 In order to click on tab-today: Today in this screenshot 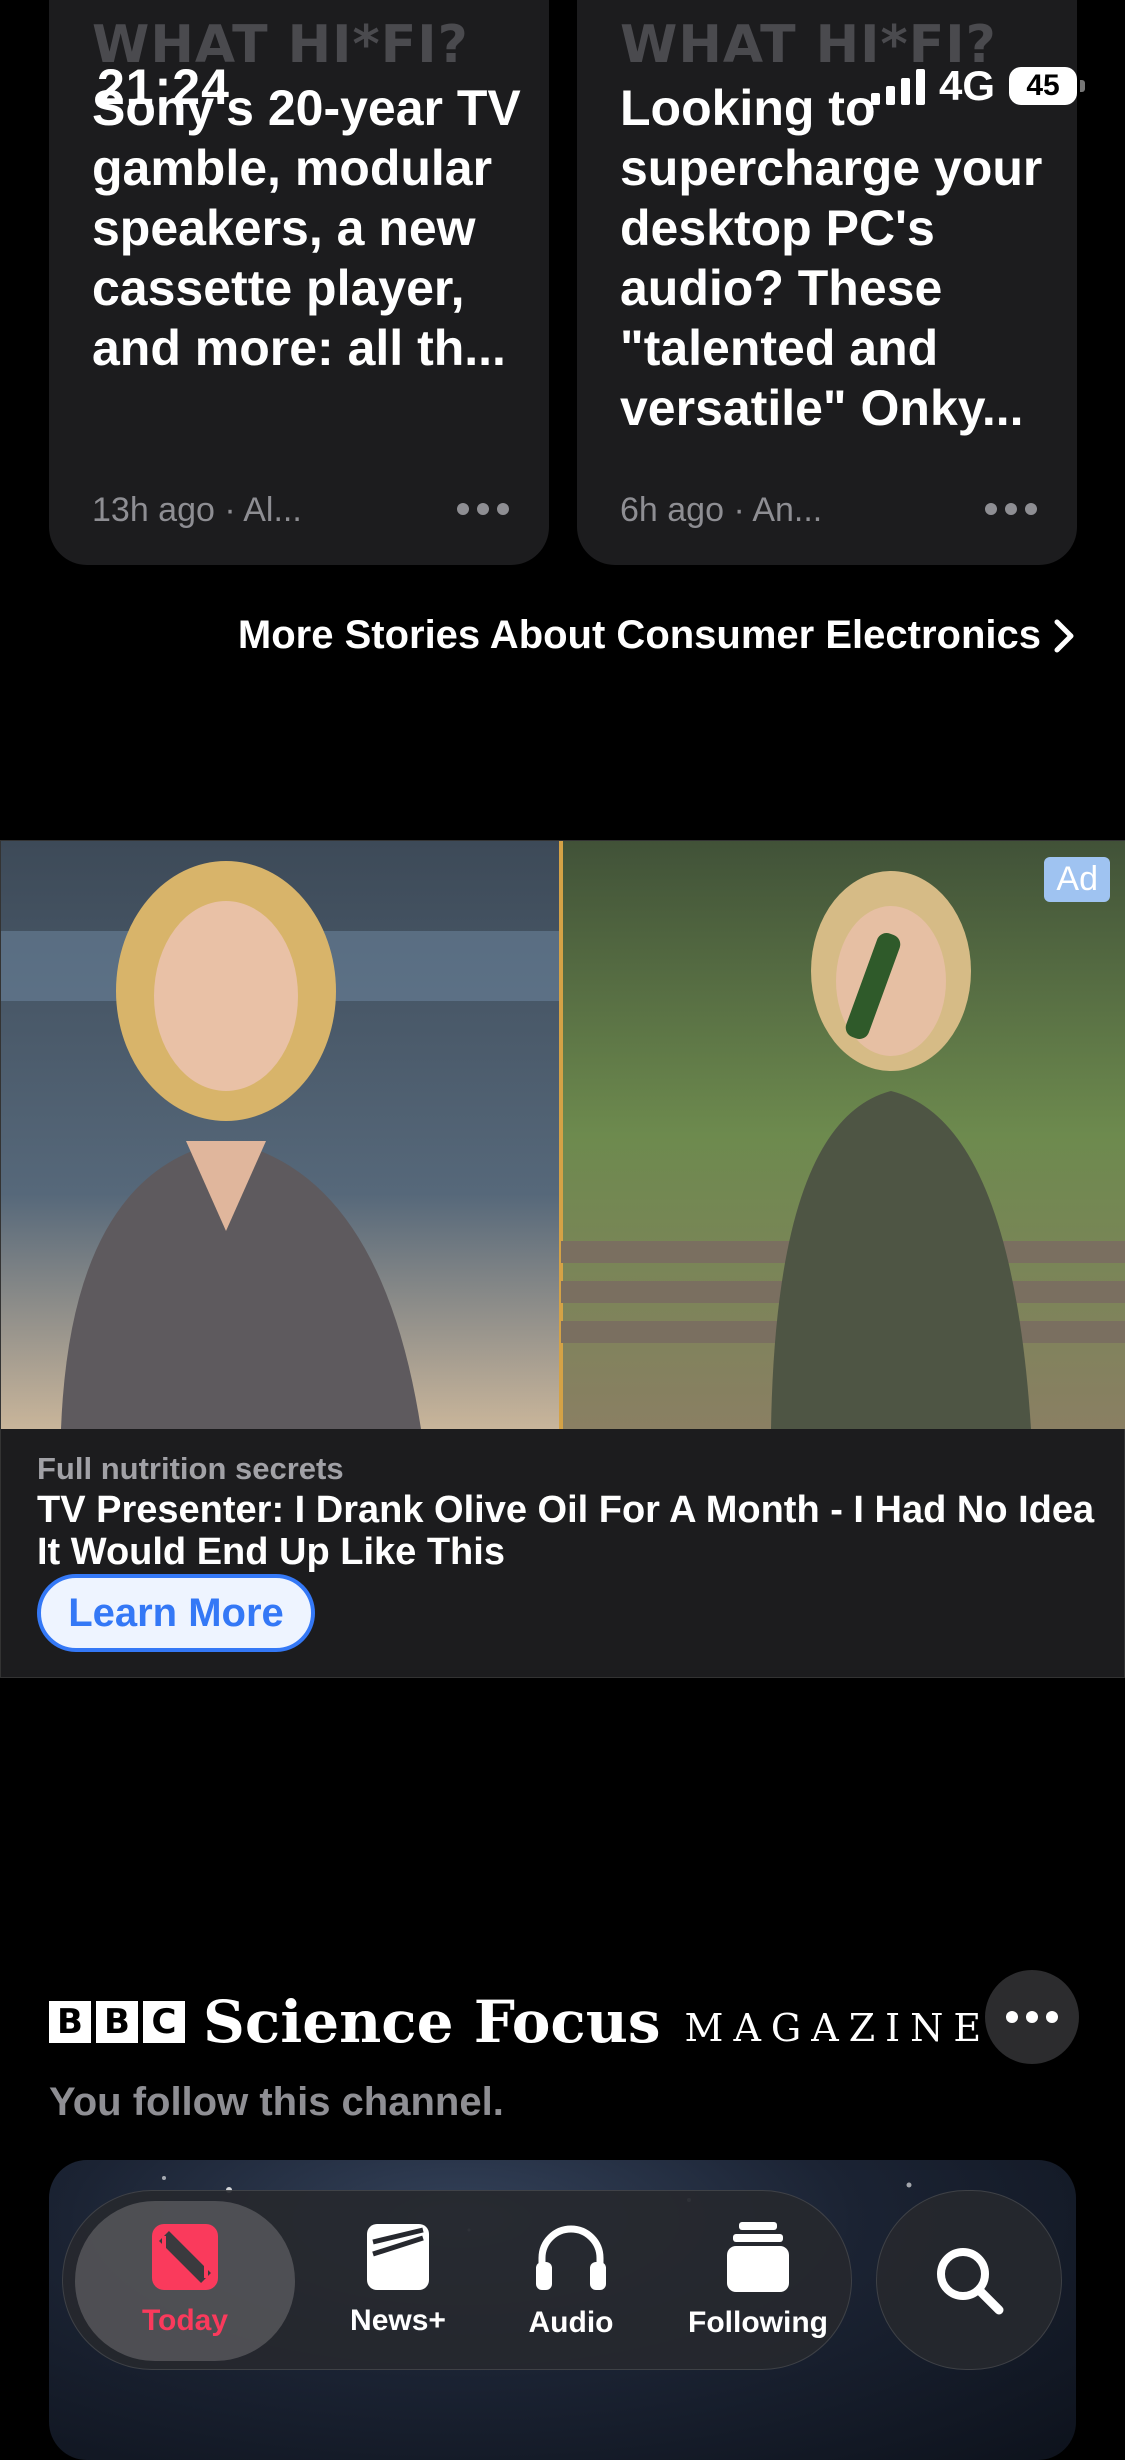, I will do `click(185, 2281)`.